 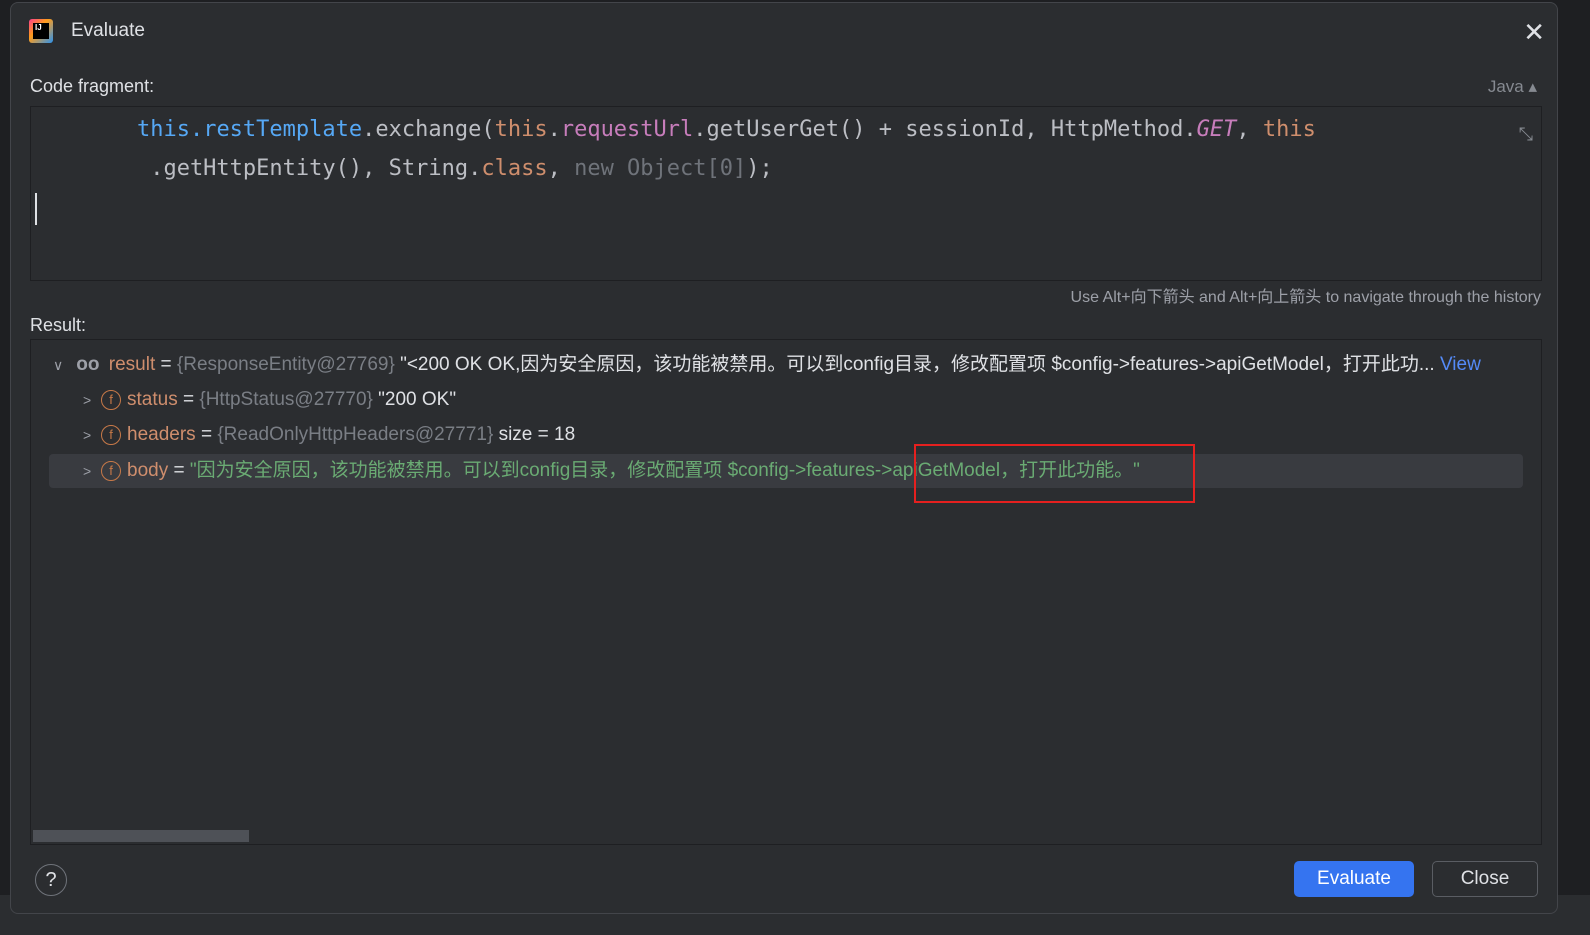 What do you see at coordinates (1054, 473) in the screenshot?
I see `highlight-annotation` at bounding box center [1054, 473].